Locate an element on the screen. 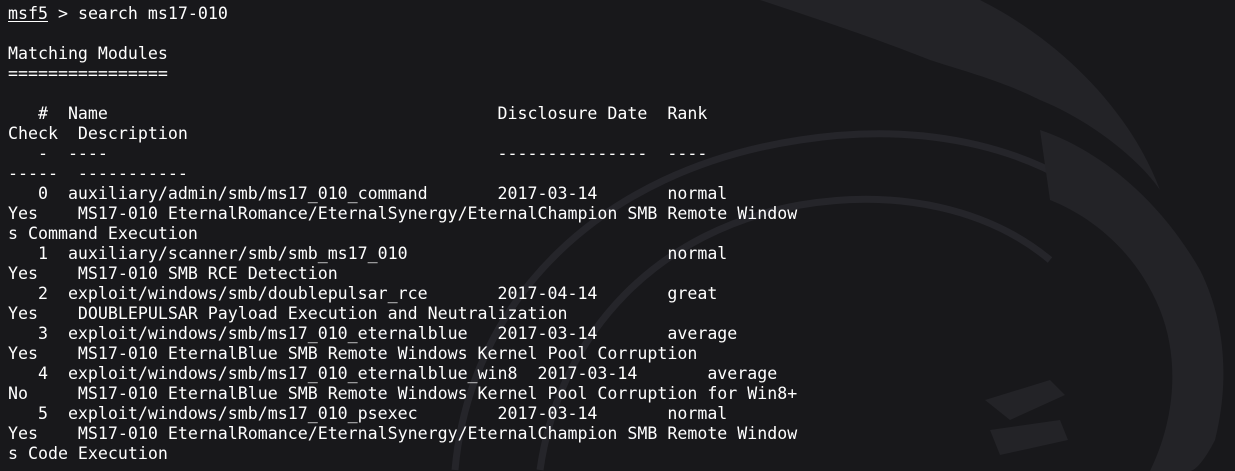  command-line: msf5 > search ms17-010 is located at coordinates (402, 14).